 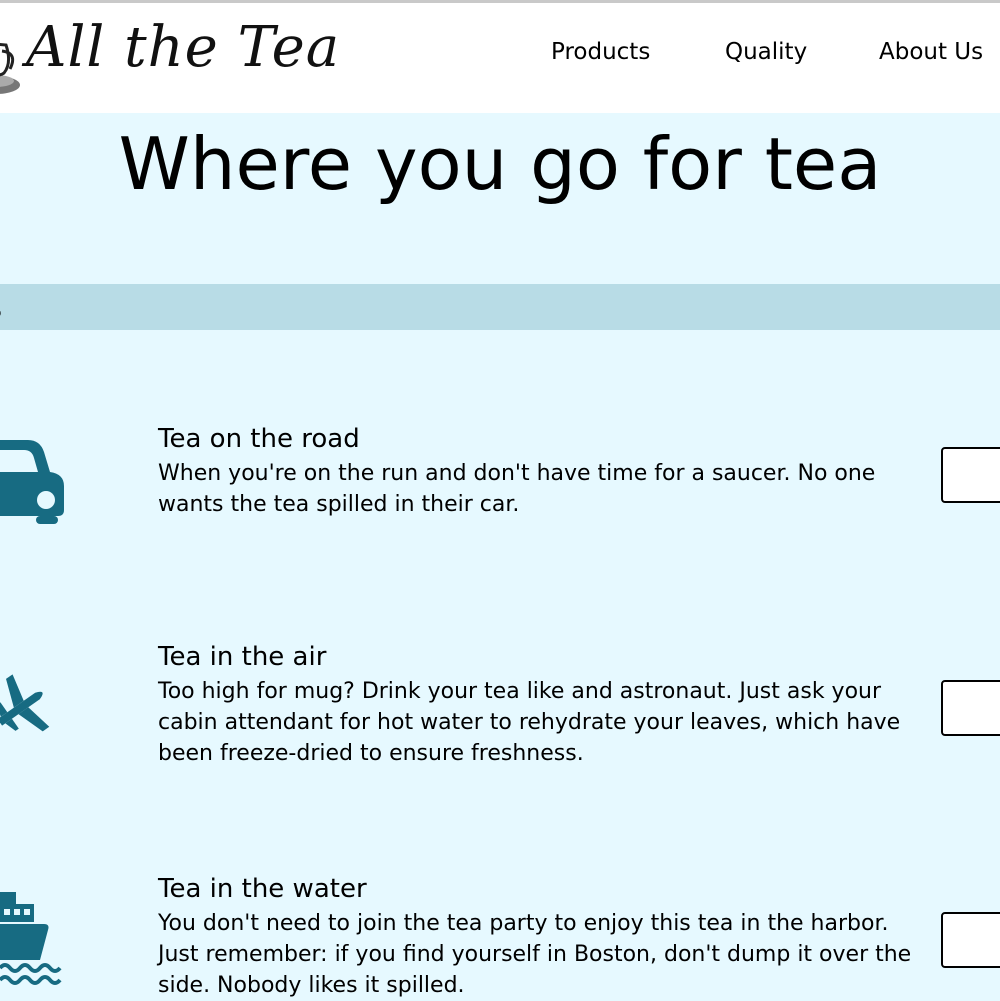 I want to click on airplane-icon, so click(x=25, y=703).